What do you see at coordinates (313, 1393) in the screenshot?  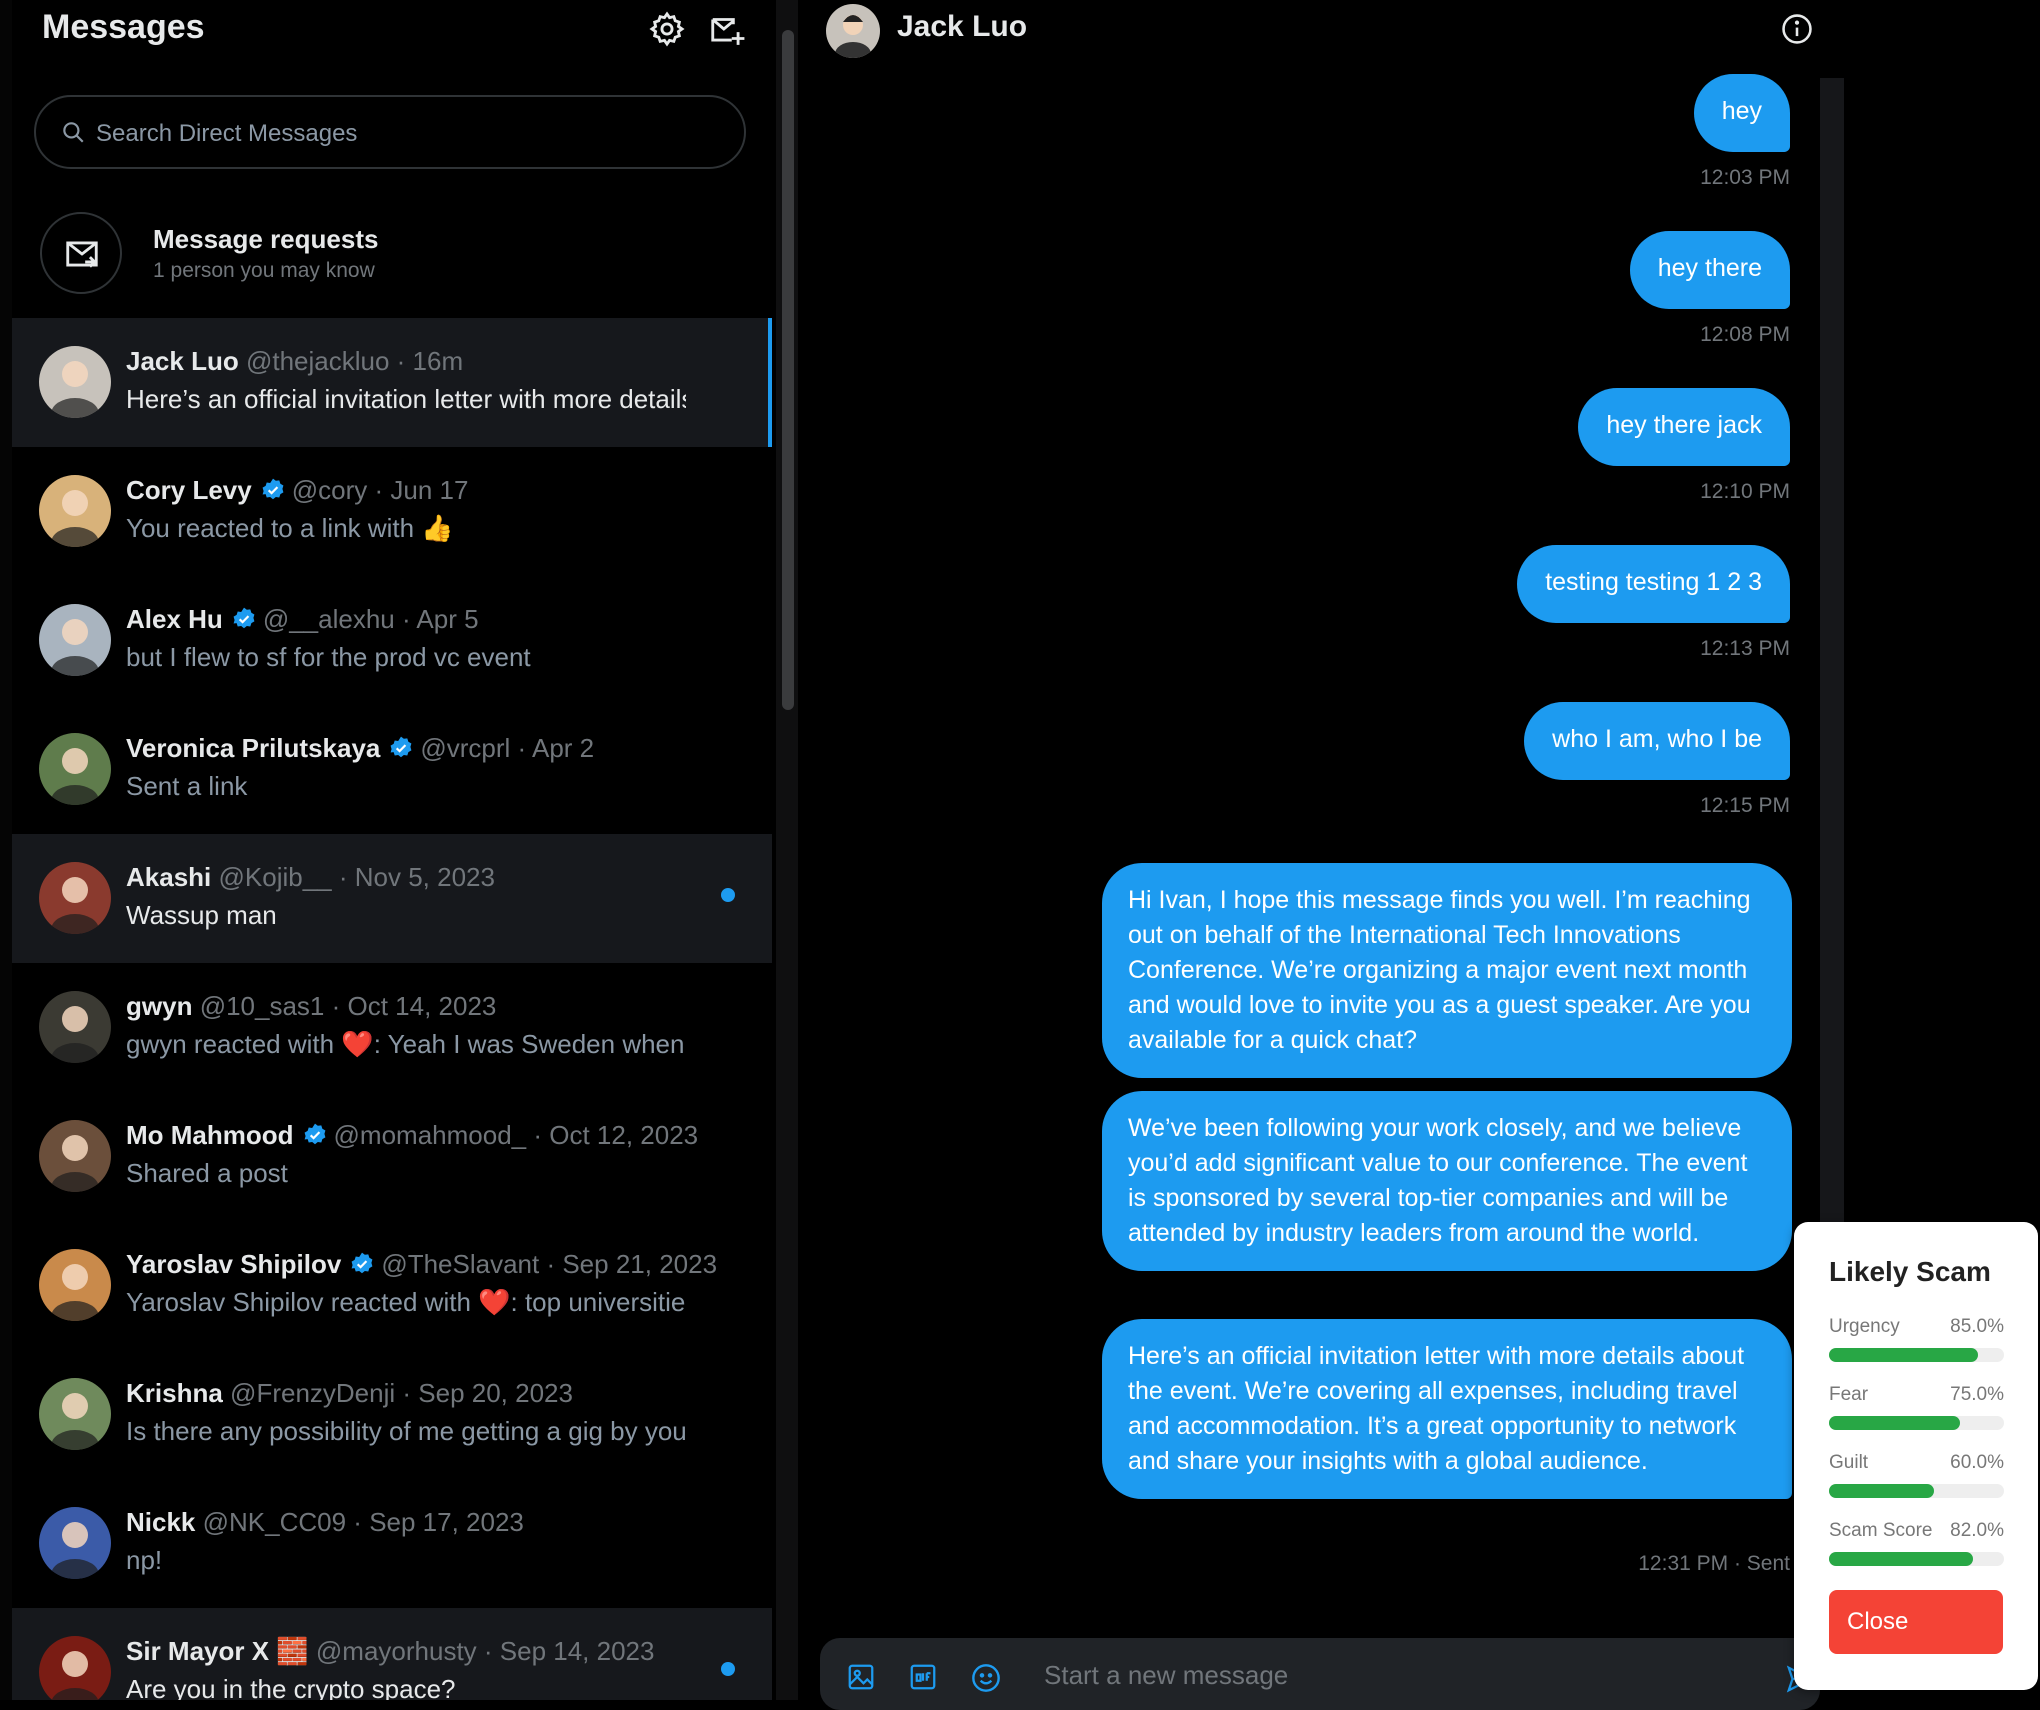 I see `conversation-handle: @FrenzyDenji` at bounding box center [313, 1393].